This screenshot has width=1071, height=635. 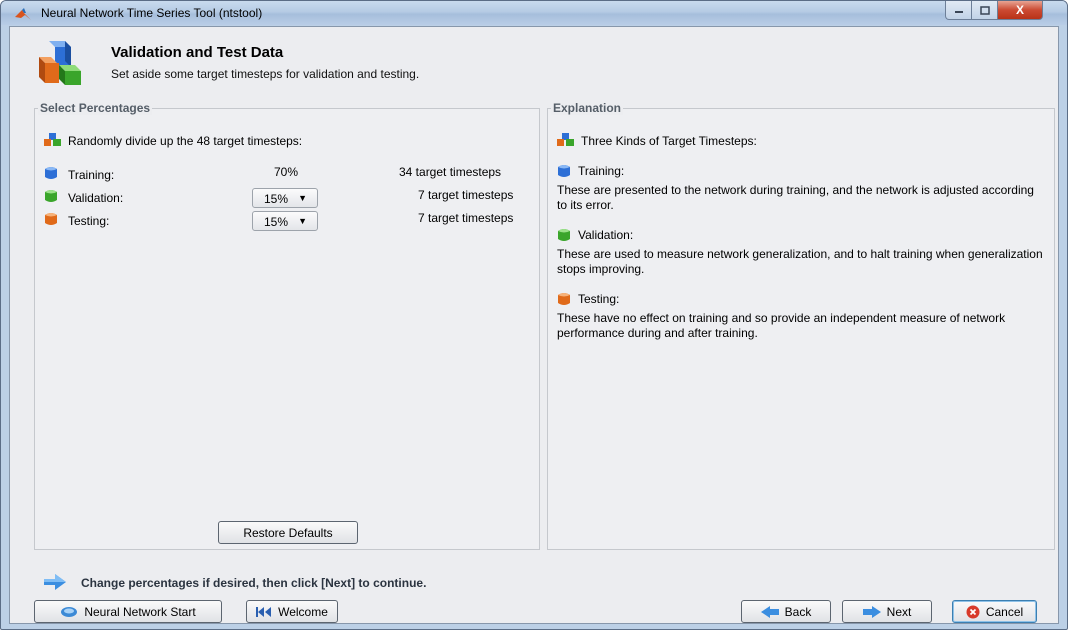 I want to click on close-icon: X, so click(x=1019, y=10).